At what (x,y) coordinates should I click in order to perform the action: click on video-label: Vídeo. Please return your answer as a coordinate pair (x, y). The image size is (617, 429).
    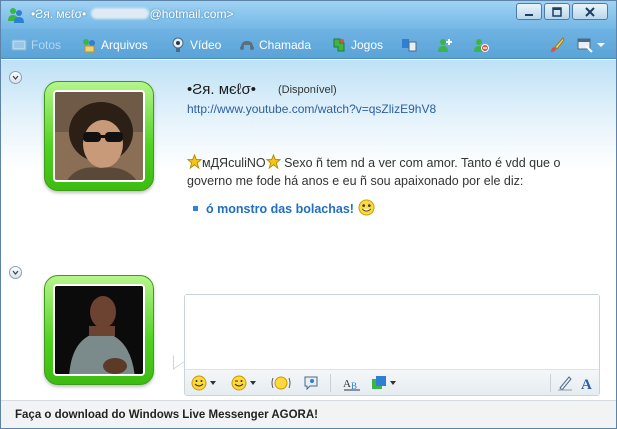
    Looking at the image, I should click on (206, 45).